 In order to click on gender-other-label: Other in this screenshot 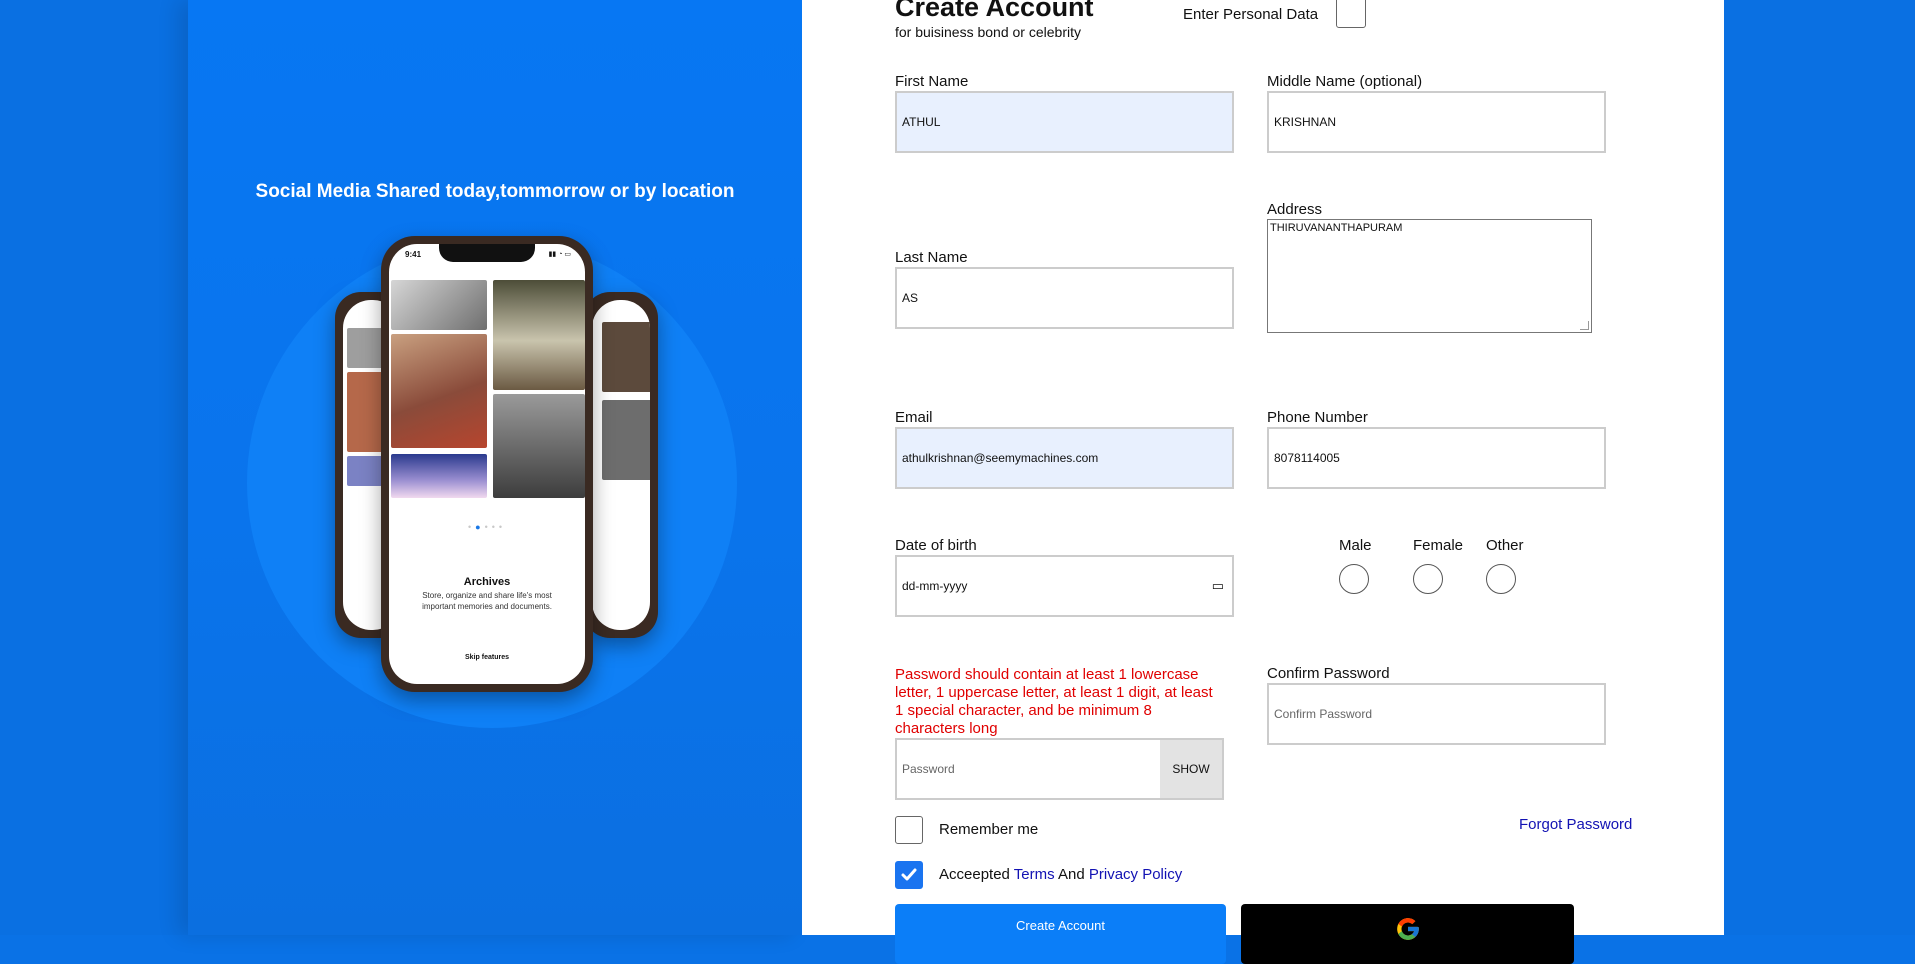, I will do `click(1505, 545)`.